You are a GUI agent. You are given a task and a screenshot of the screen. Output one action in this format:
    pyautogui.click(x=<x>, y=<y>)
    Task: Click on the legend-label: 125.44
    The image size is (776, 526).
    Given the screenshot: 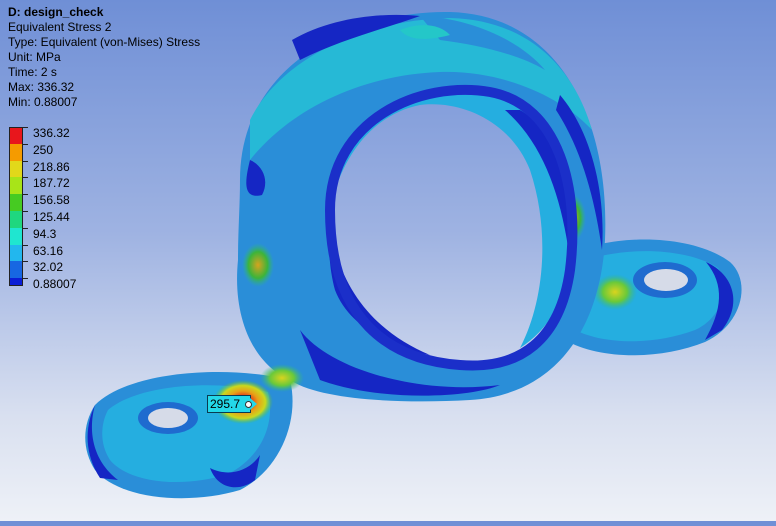 What is the action you would take?
    pyautogui.click(x=51, y=216)
    